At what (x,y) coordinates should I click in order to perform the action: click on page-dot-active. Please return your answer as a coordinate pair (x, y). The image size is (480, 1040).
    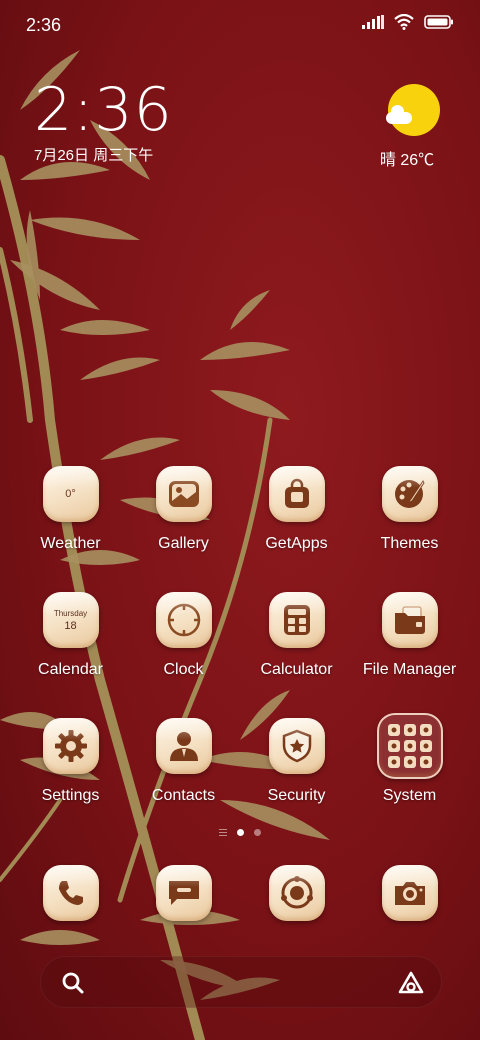
    Looking at the image, I should click on (240, 832).